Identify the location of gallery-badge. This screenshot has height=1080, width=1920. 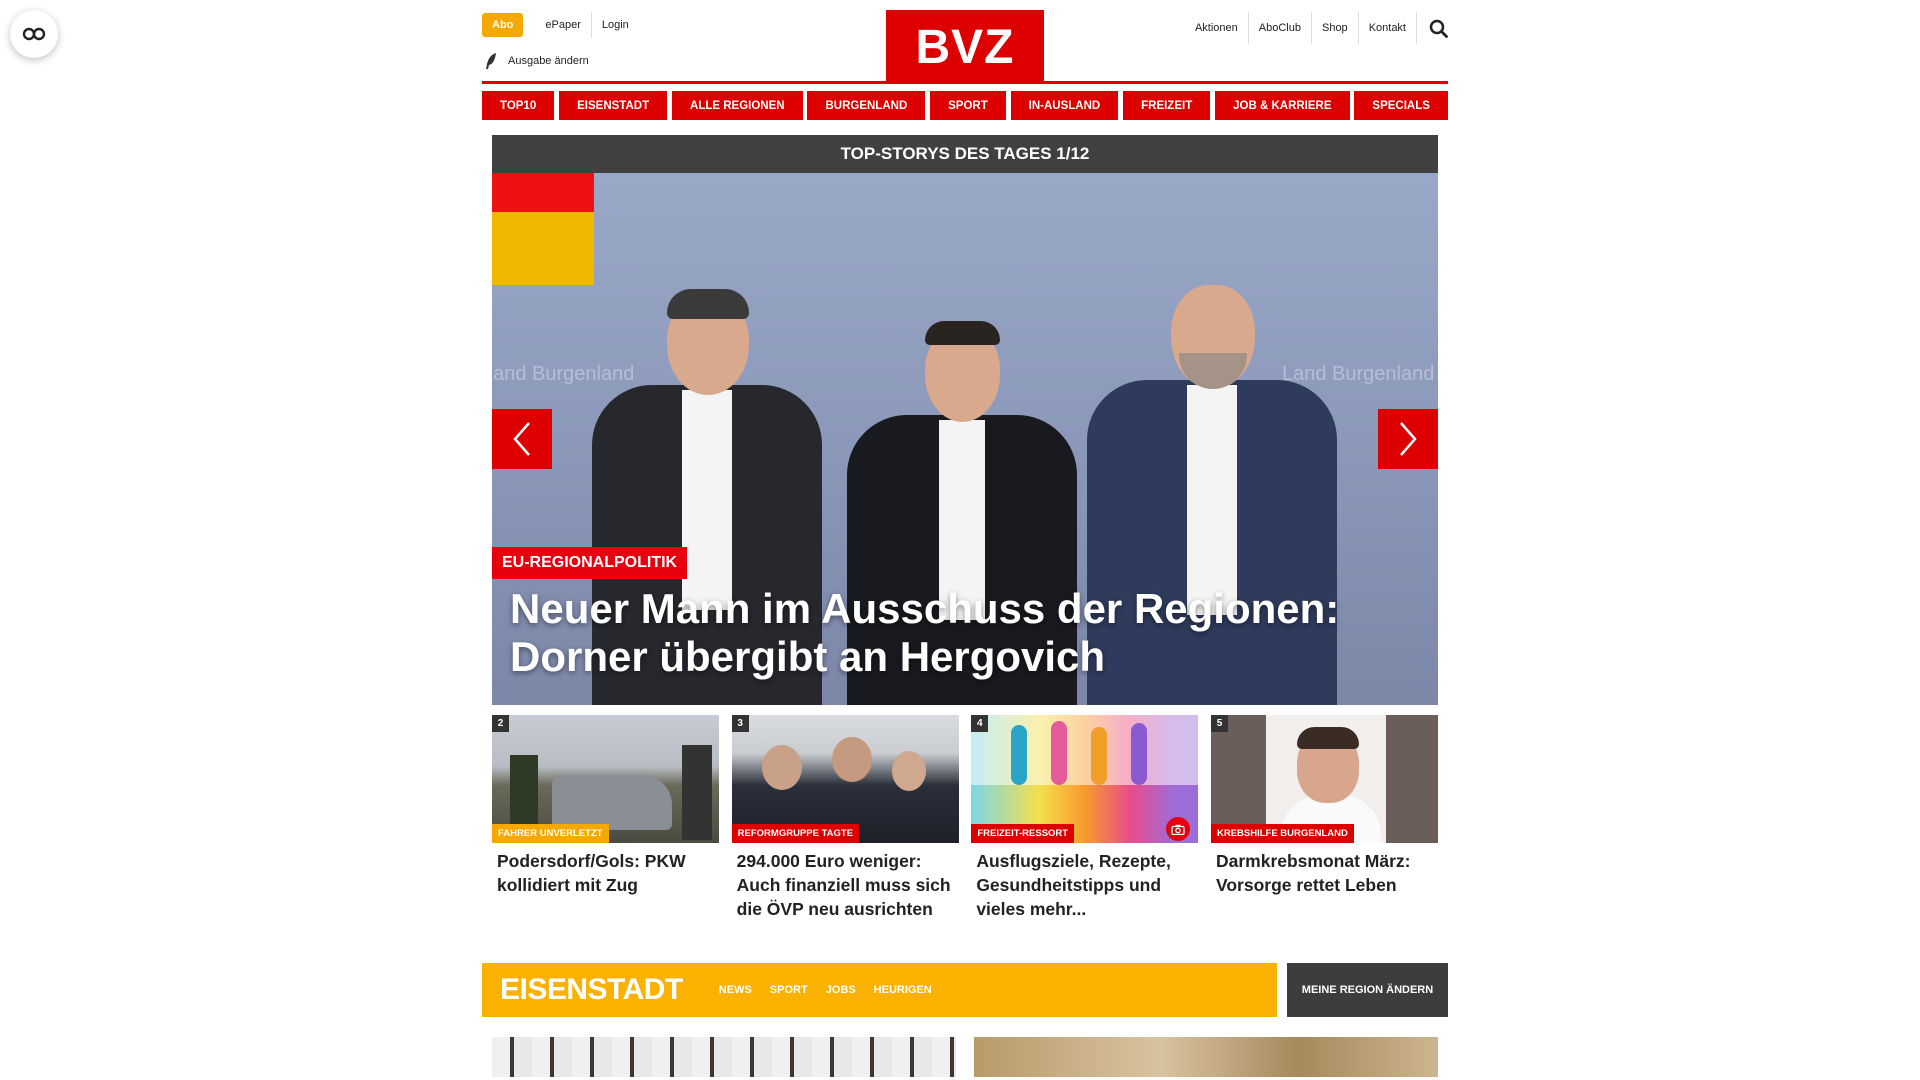
(1178, 829).